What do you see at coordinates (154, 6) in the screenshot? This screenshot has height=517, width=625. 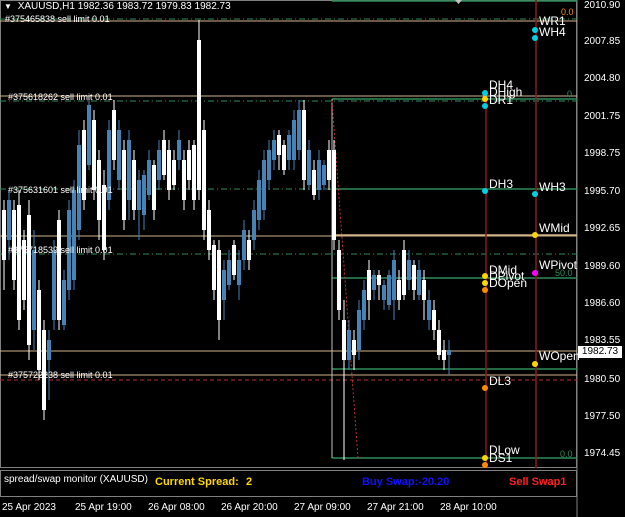 I see `ohlc-values: 1982.36 1983.72 1979.83 1982.73` at bounding box center [154, 6].